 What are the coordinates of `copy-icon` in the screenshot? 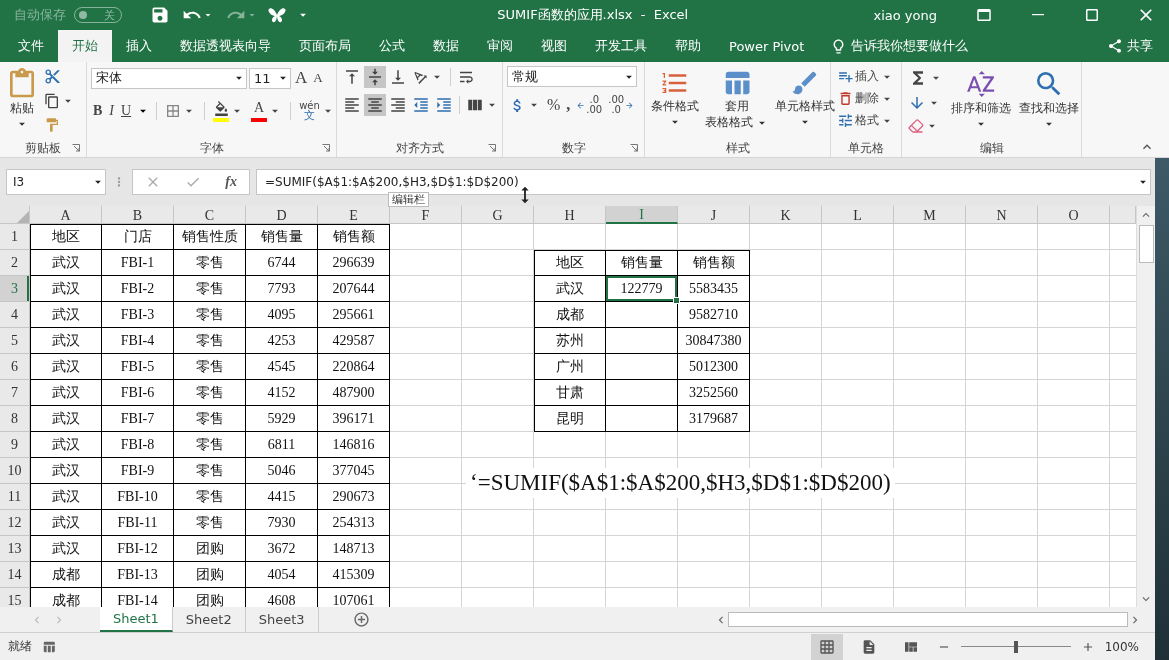 It's located at (52, 101).